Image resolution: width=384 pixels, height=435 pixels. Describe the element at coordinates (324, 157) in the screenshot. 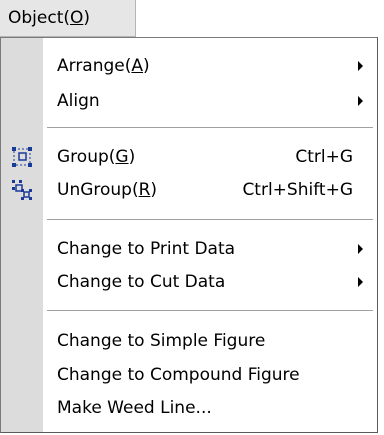

I see `group-shortcut: Ctrl+G` at that location.